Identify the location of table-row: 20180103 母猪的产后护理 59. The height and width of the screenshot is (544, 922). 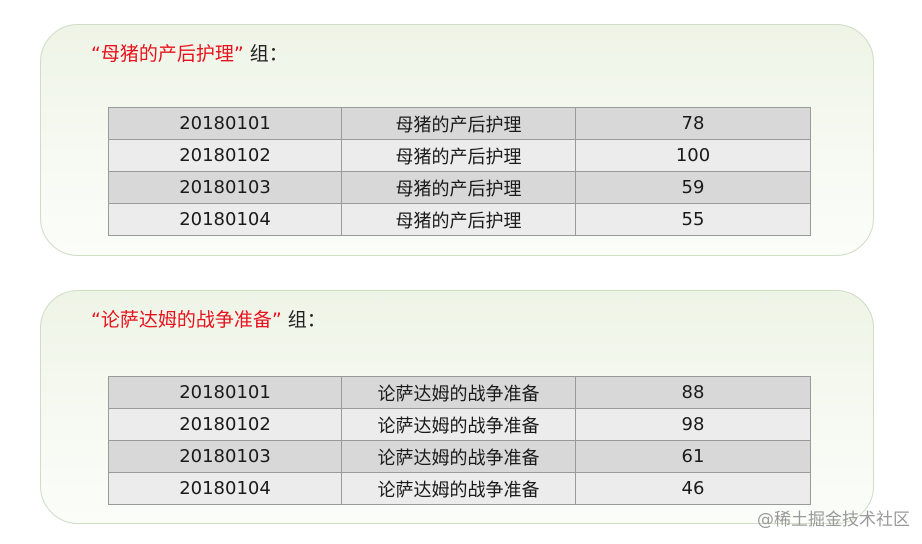
(459, 187).